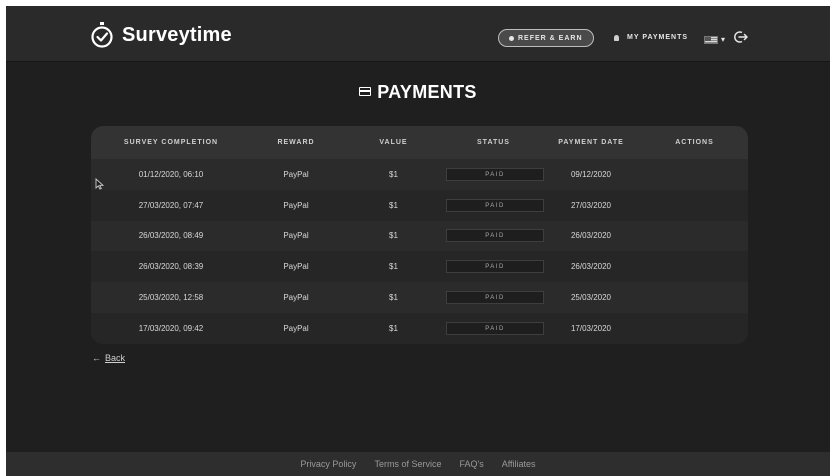  I want to click on refer-and-earn-button: REFER & EARN, so click(546, 38).